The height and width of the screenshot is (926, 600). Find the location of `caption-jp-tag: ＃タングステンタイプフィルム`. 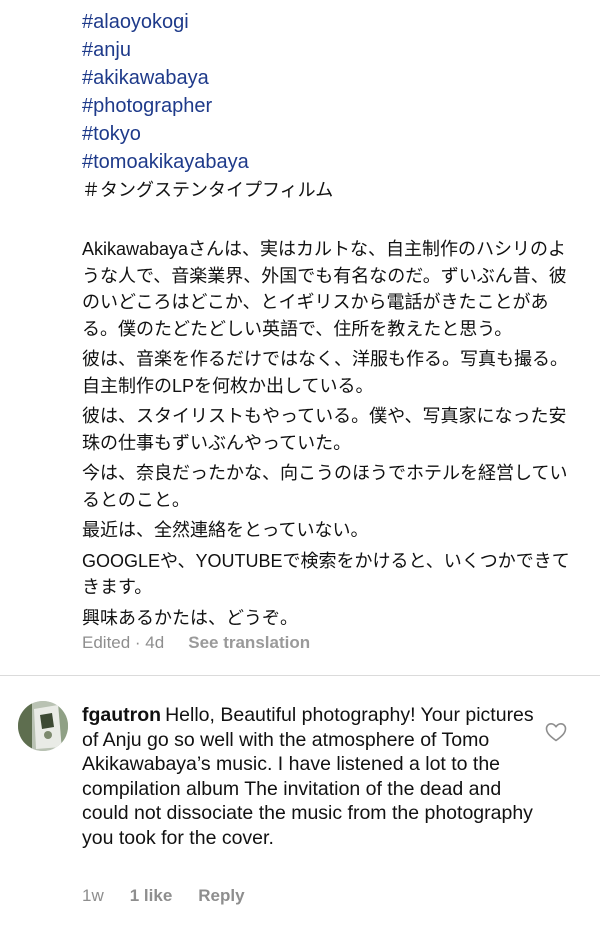

caption-jp-tag: ＃タングステンタイプフィルム is located at coordinates (208, 190).